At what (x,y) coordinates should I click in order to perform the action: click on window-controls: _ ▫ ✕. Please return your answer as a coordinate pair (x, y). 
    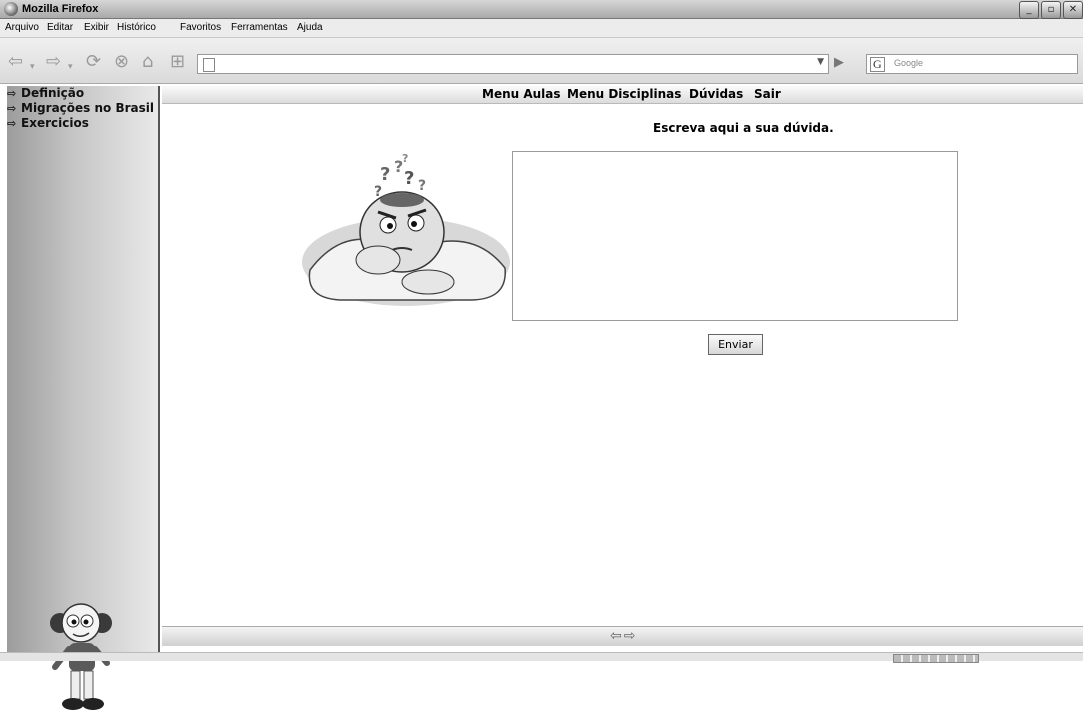
    Looking at the image, I should click on (1051, 10).